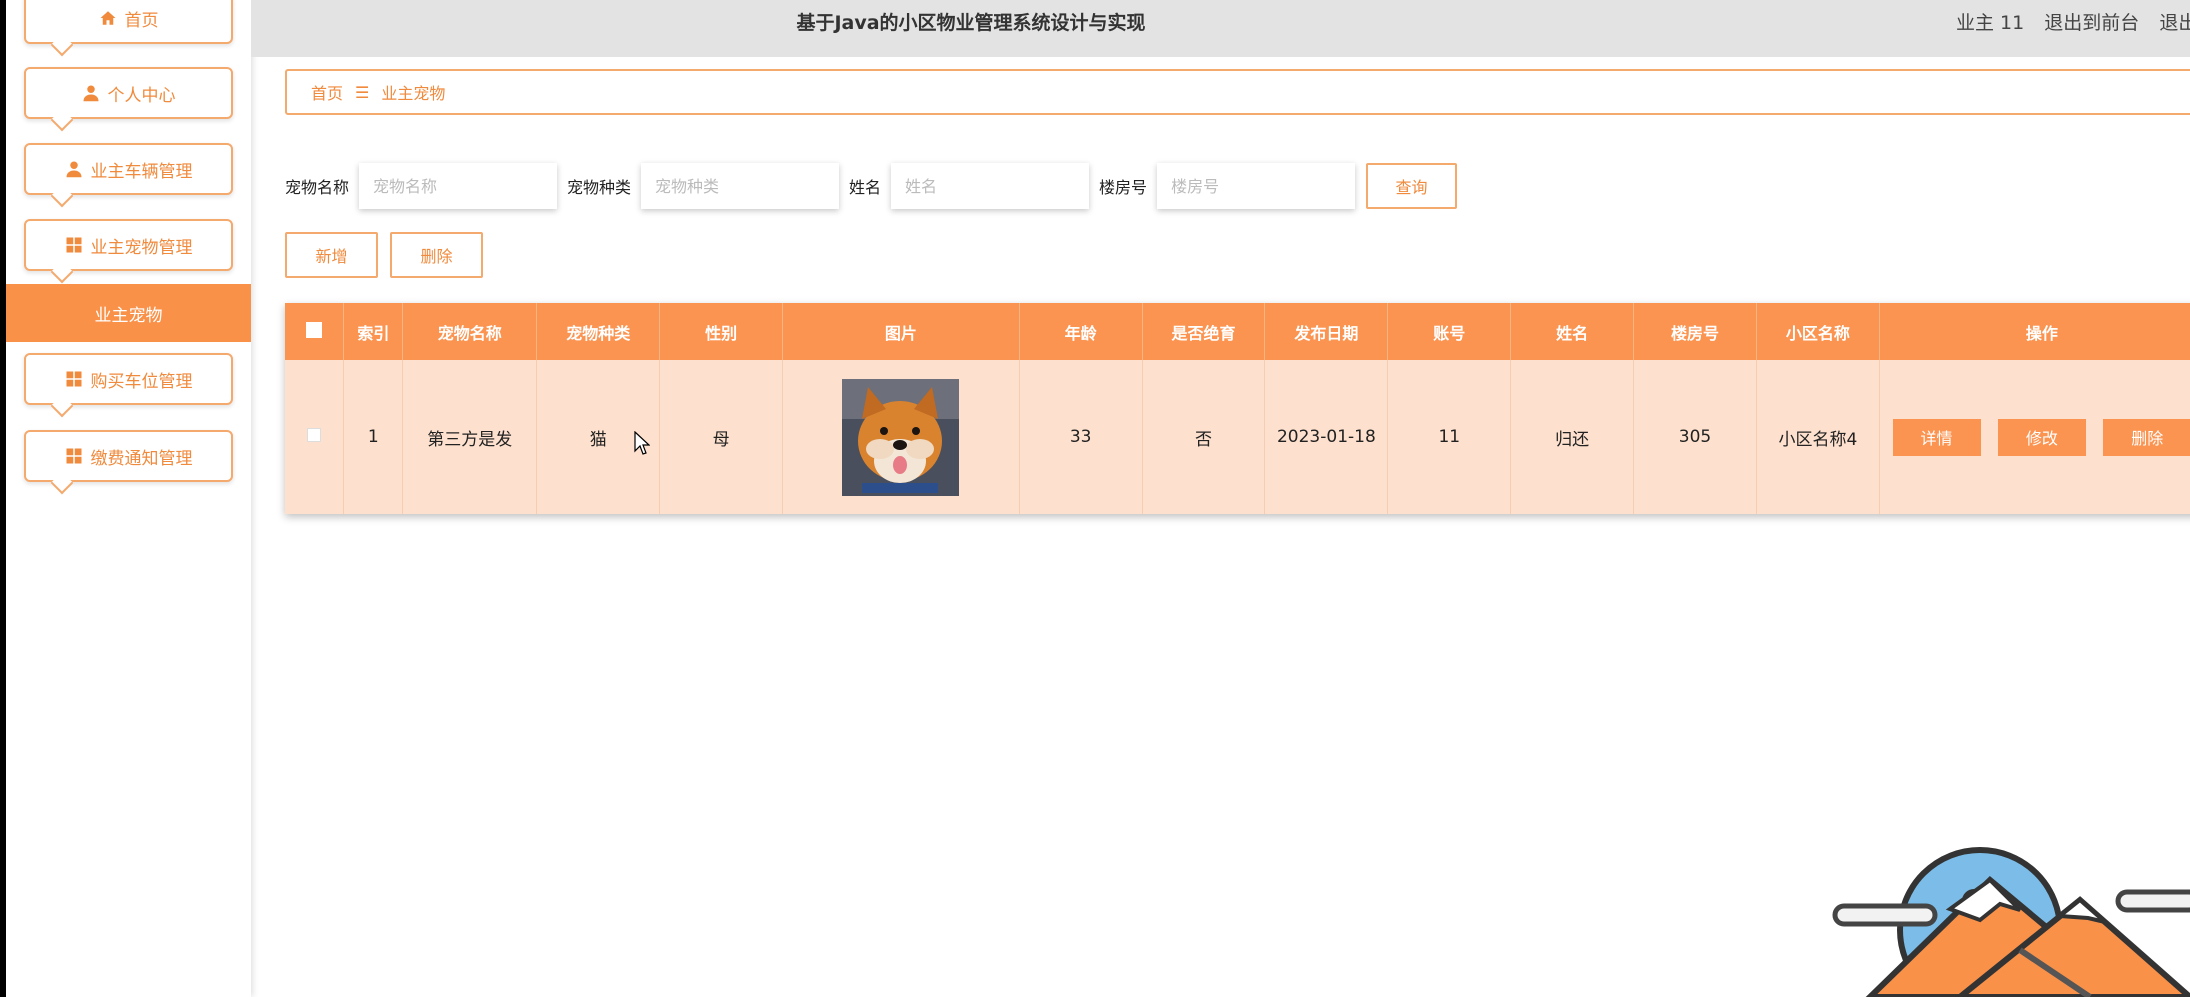 The height and width of the screenshot is (997, 2190). I want to click on row-checkbox, so click(314, 435).